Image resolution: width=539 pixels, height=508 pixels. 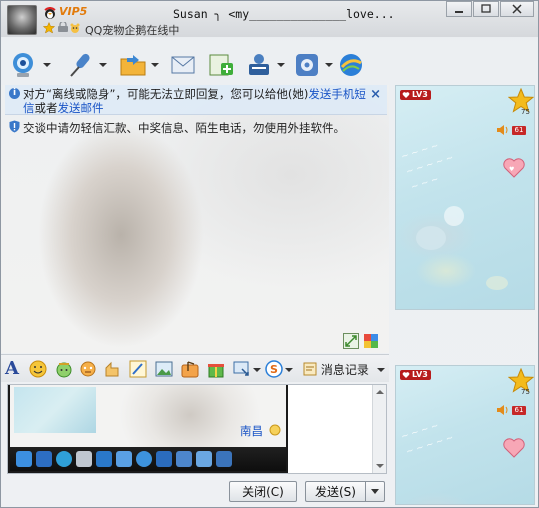 I want to click on minimize-button, so click(x=459, y=9).